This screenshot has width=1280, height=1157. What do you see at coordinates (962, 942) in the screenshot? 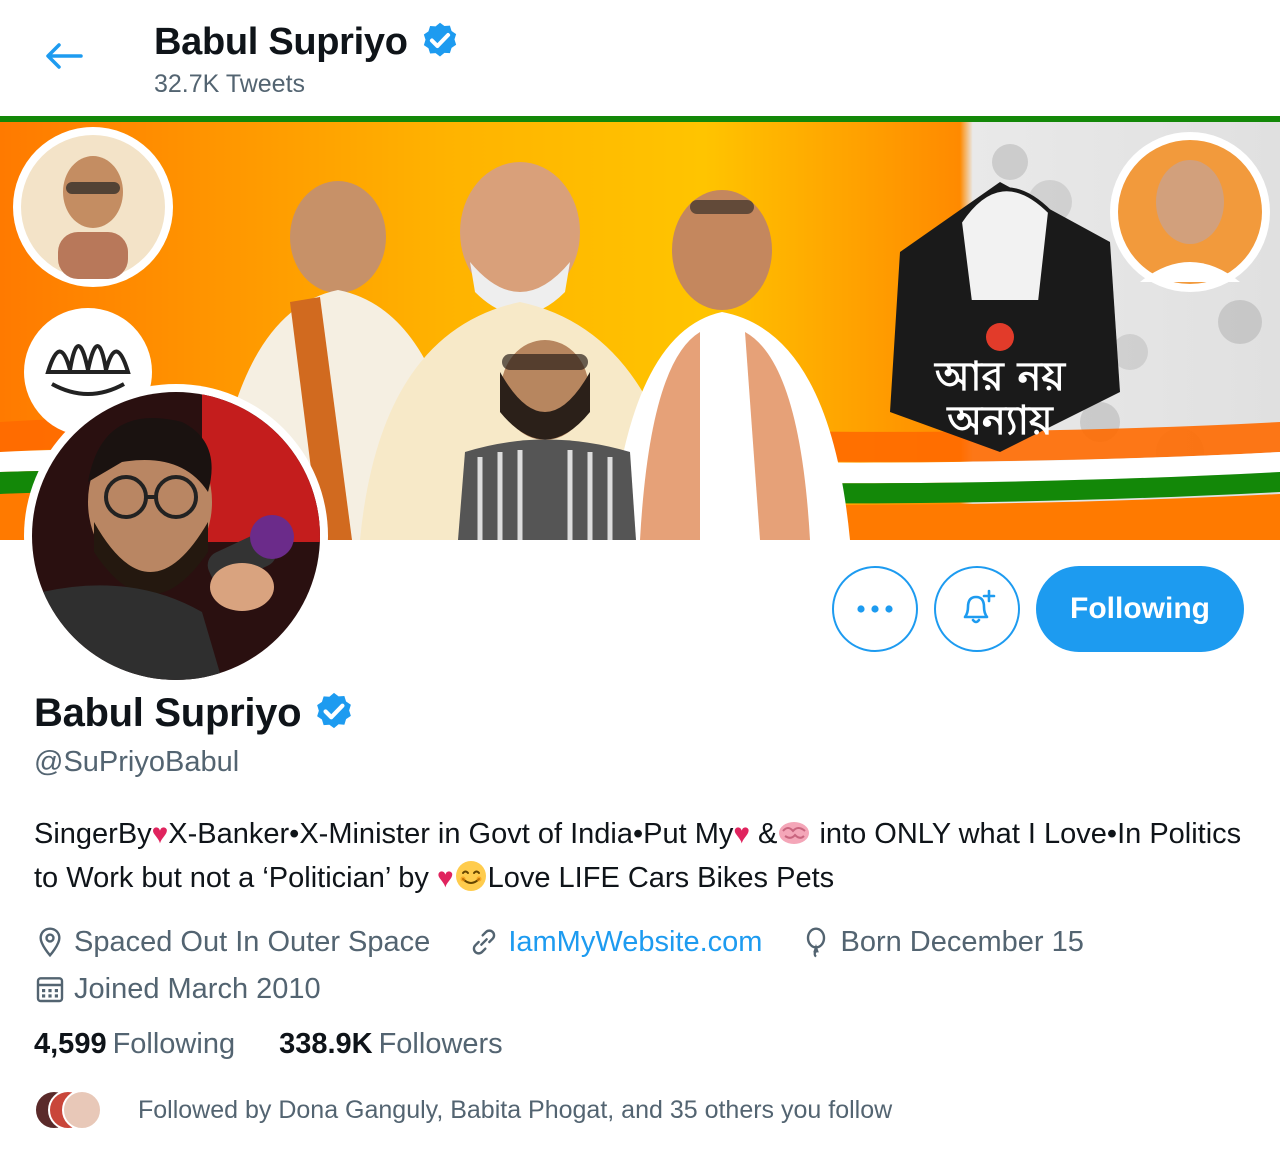
I see `birthday-text: Born December 15` at bounding box center [962, 942].